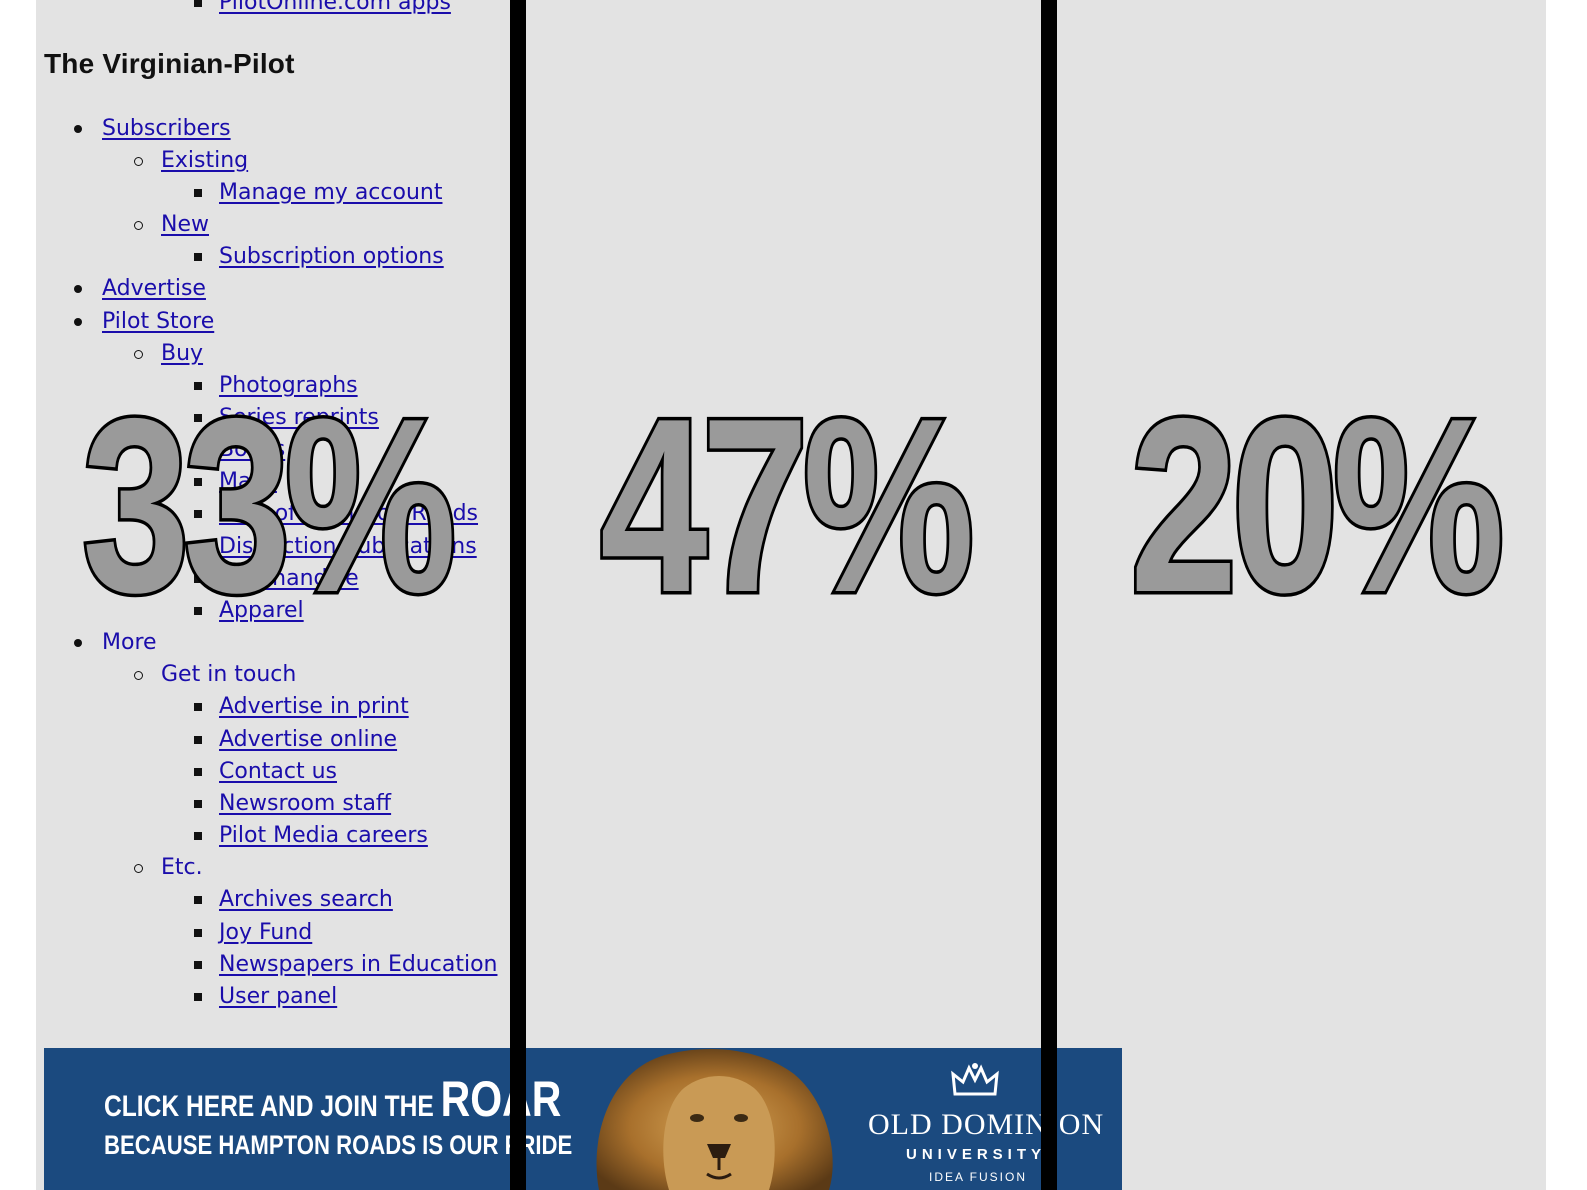 This screenshot has width=1587, height=1190. What do you see at coordinates (978, 1177) in the screenshot?
I see `odu-tagline: IDEA FUSION` at bounding box center [978, 1177].